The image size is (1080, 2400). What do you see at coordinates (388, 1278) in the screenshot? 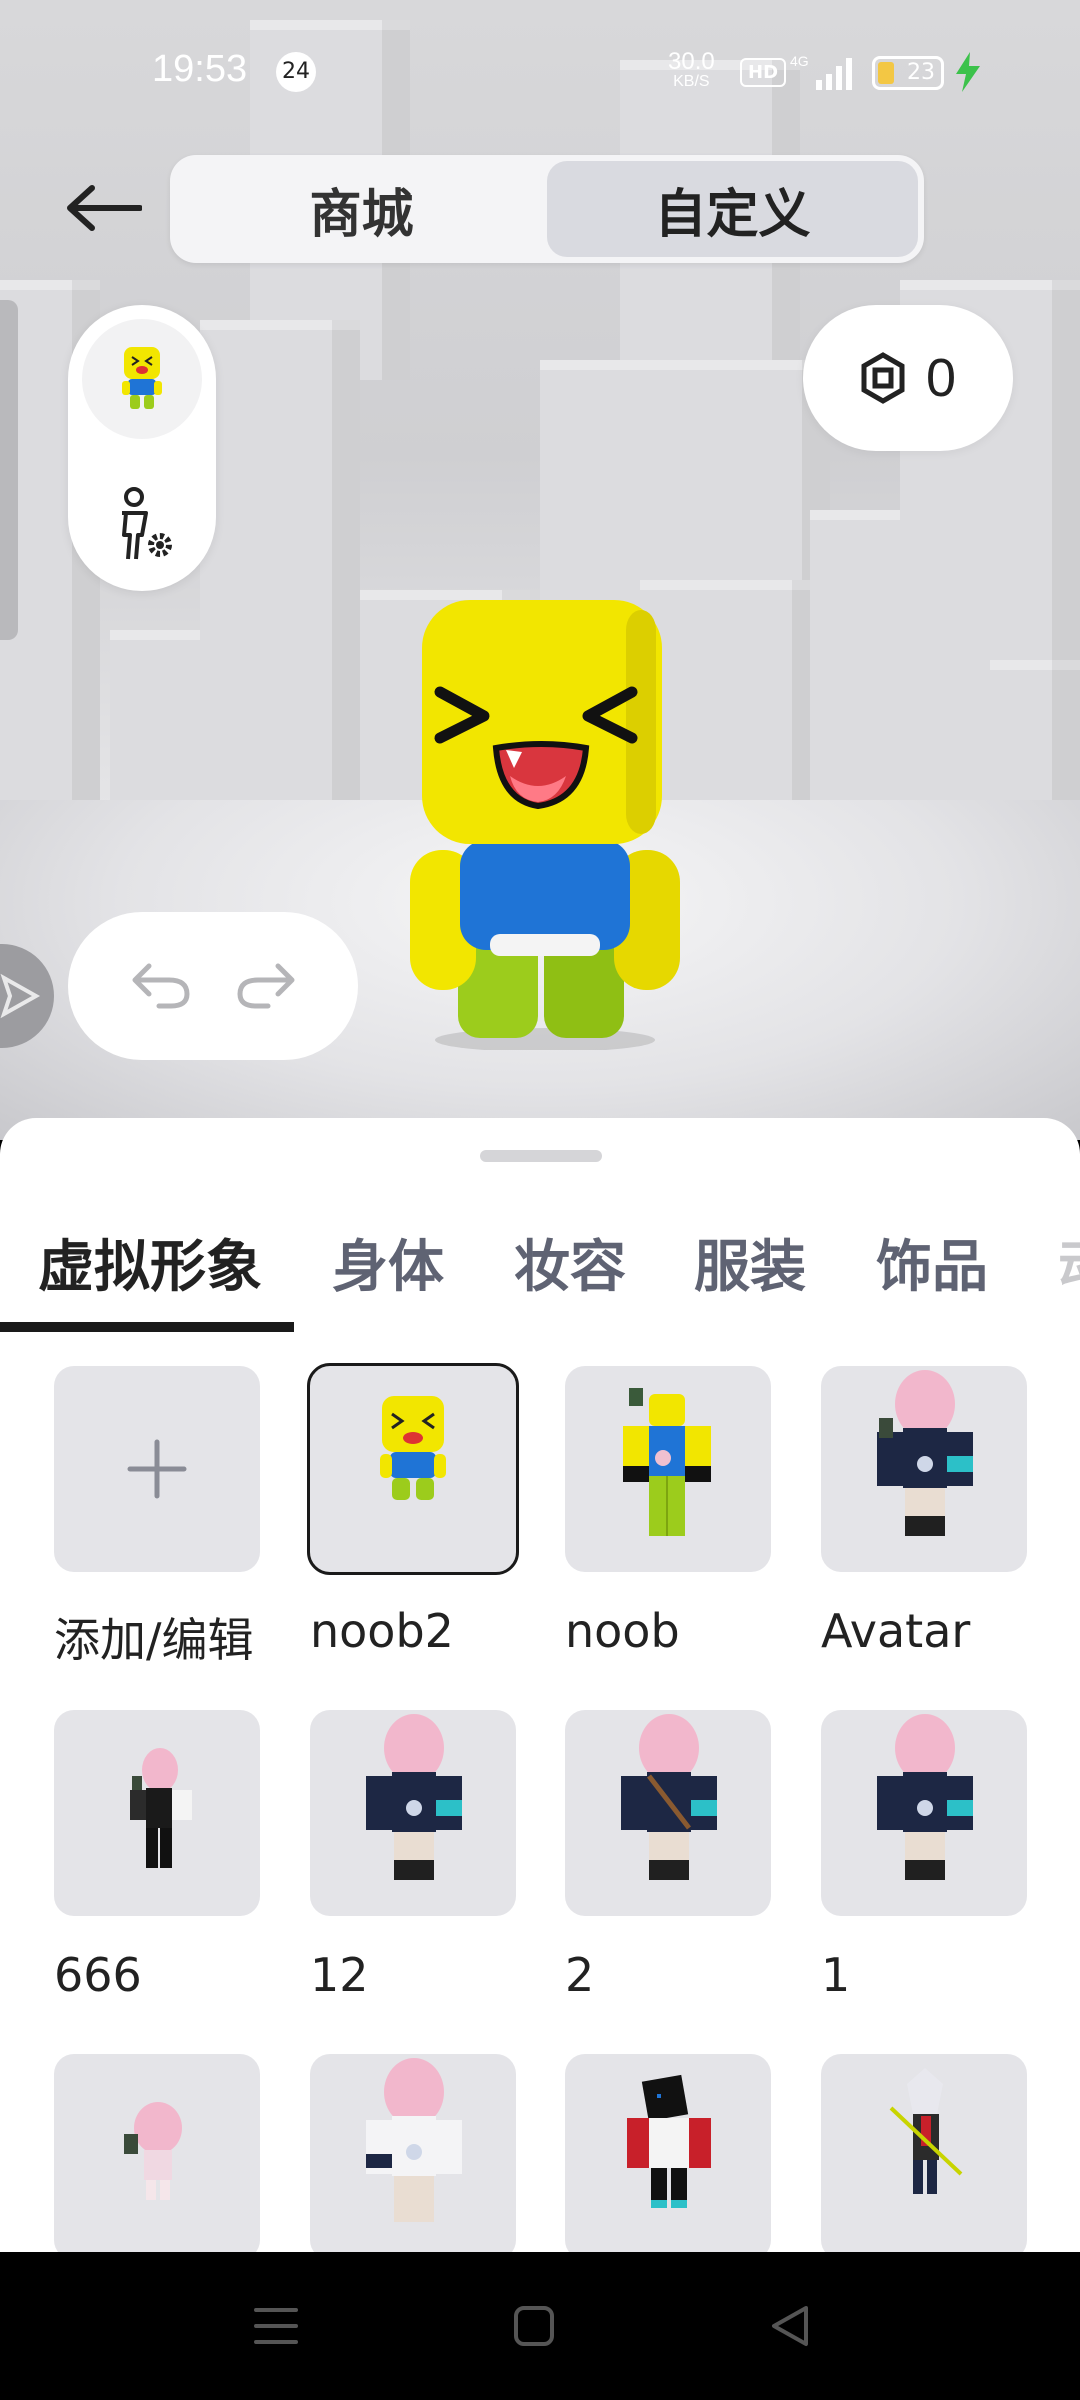
I see `tab-body: 身体` at bounding box center [388, 1278].